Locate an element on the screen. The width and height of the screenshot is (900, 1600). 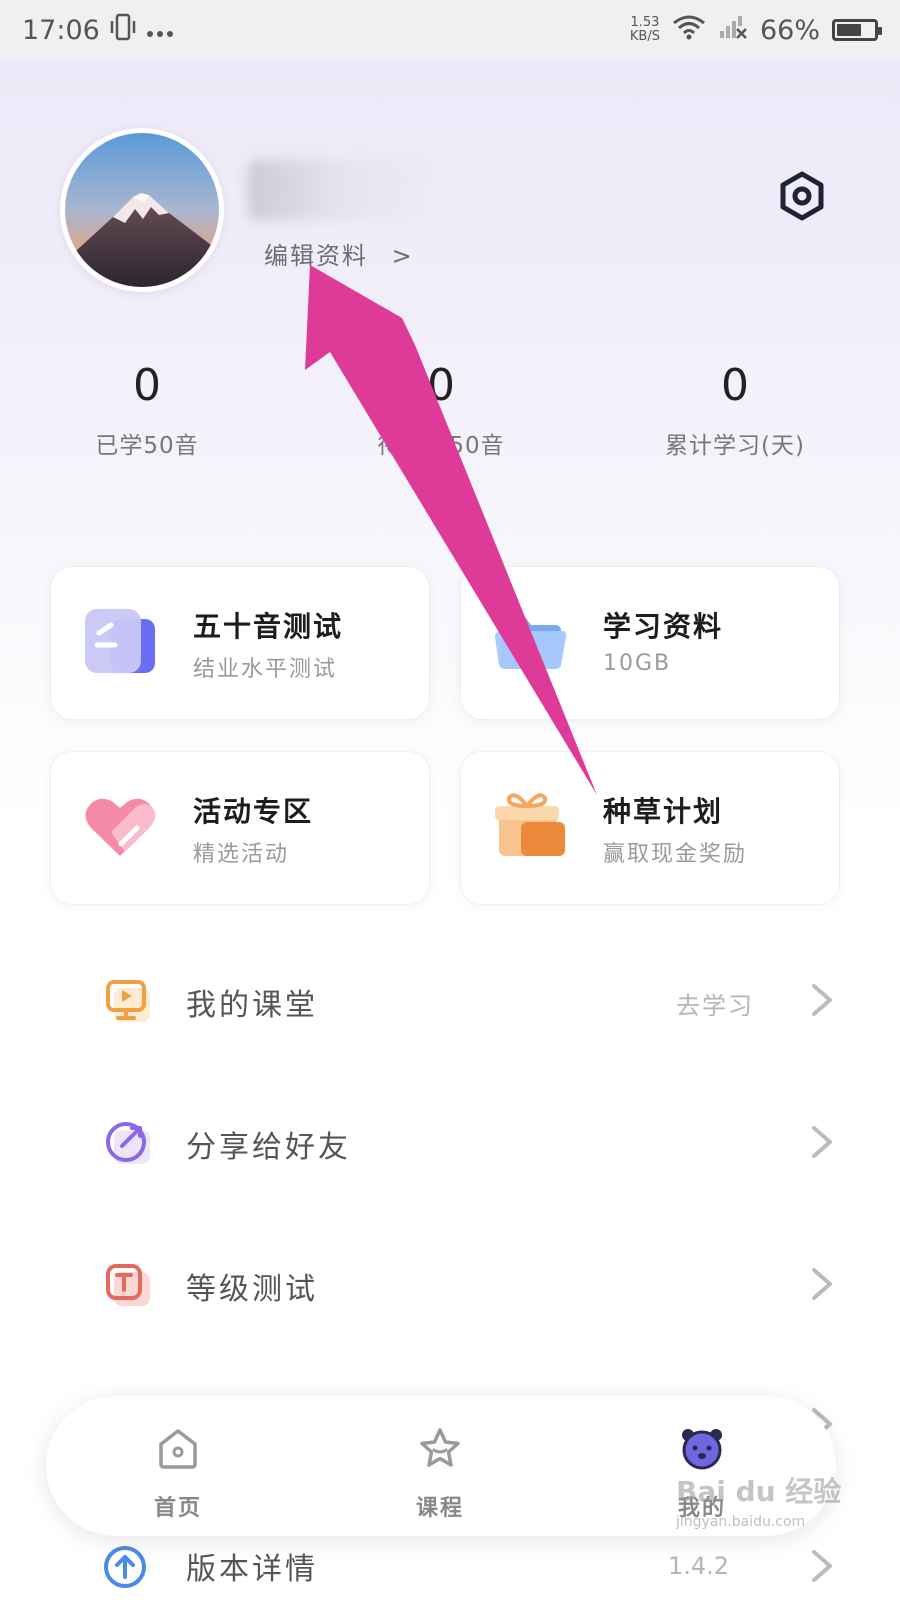
card-title: 五十音测试 is located at coordinates (268, 626).